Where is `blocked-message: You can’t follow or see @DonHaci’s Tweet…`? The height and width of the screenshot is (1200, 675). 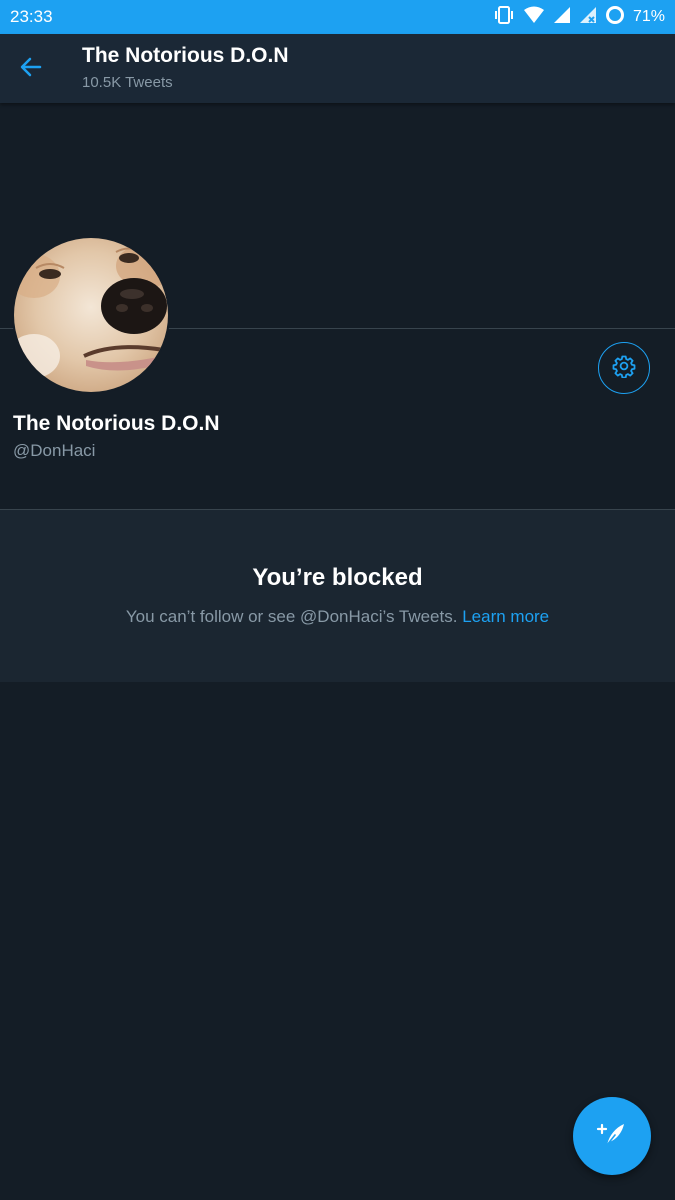 blocked-message: You can’t follow or see @DonHaci’s Tweet… is located at coordinates (337, 617).